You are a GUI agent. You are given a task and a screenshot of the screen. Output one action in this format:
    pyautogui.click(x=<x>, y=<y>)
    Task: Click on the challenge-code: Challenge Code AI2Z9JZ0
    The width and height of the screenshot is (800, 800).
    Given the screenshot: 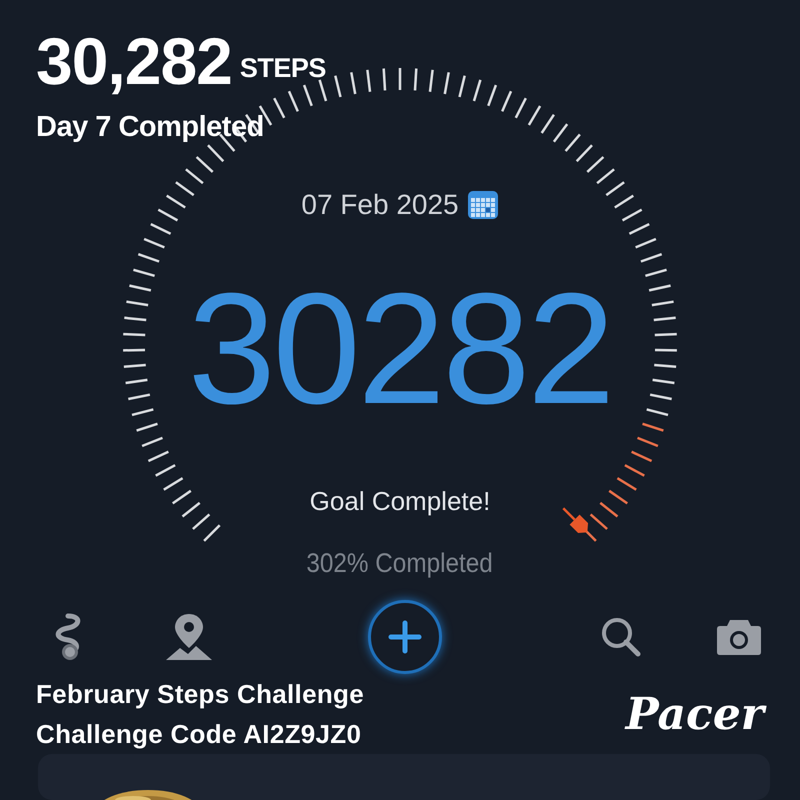 What is the action you would take?
    pyautogui.click(x=199, y=734)
    